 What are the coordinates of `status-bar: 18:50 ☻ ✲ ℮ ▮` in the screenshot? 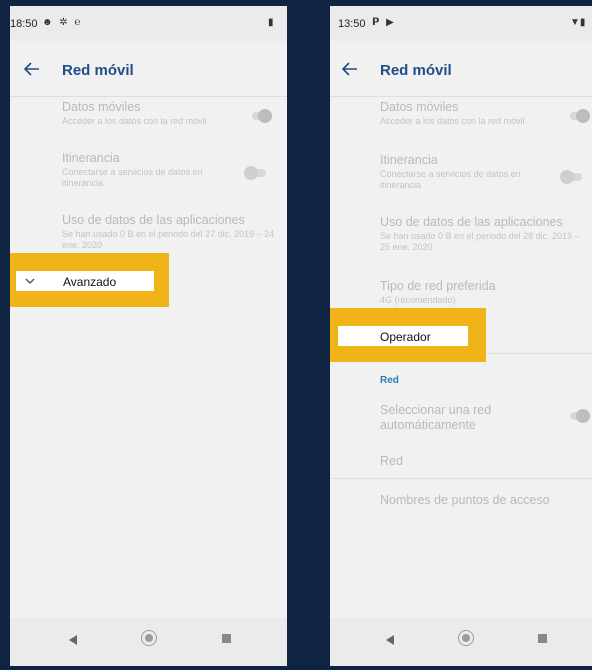 It's located at (148, 23).